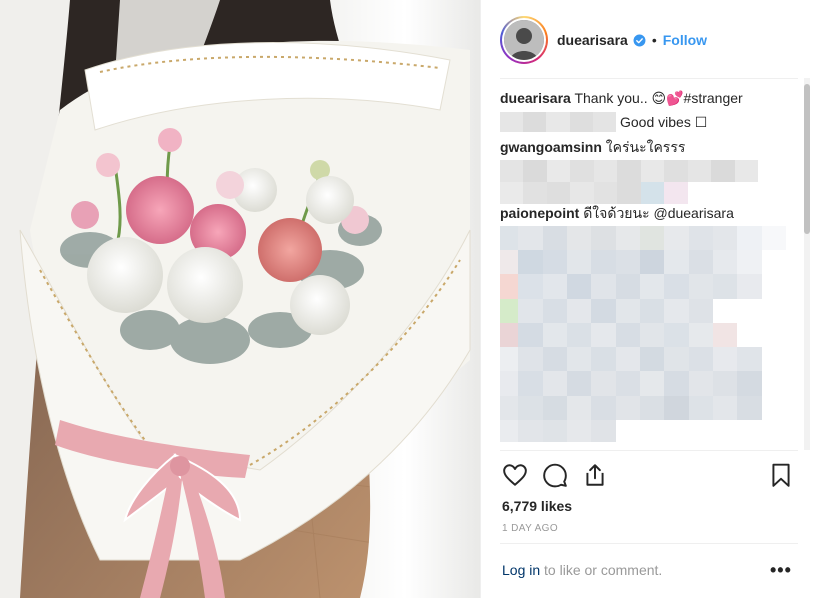  What do you see at coordinates (649, 450) in the screenshot?
I see `comments-divider` at bounding box center [649, 450].